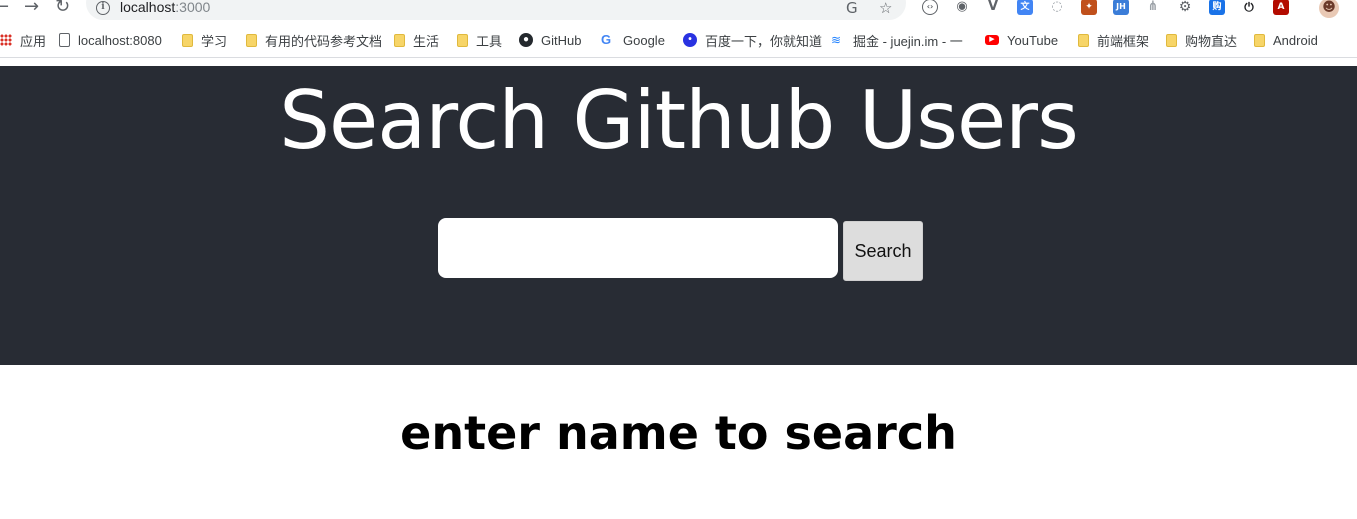 The width and height of the screenshot is (1357, 519). What do you see at coordinates (496, 10) in the screenshot?
I see `address-bar: i localhost:3000 G ☆` at bounding box center [496, 10].